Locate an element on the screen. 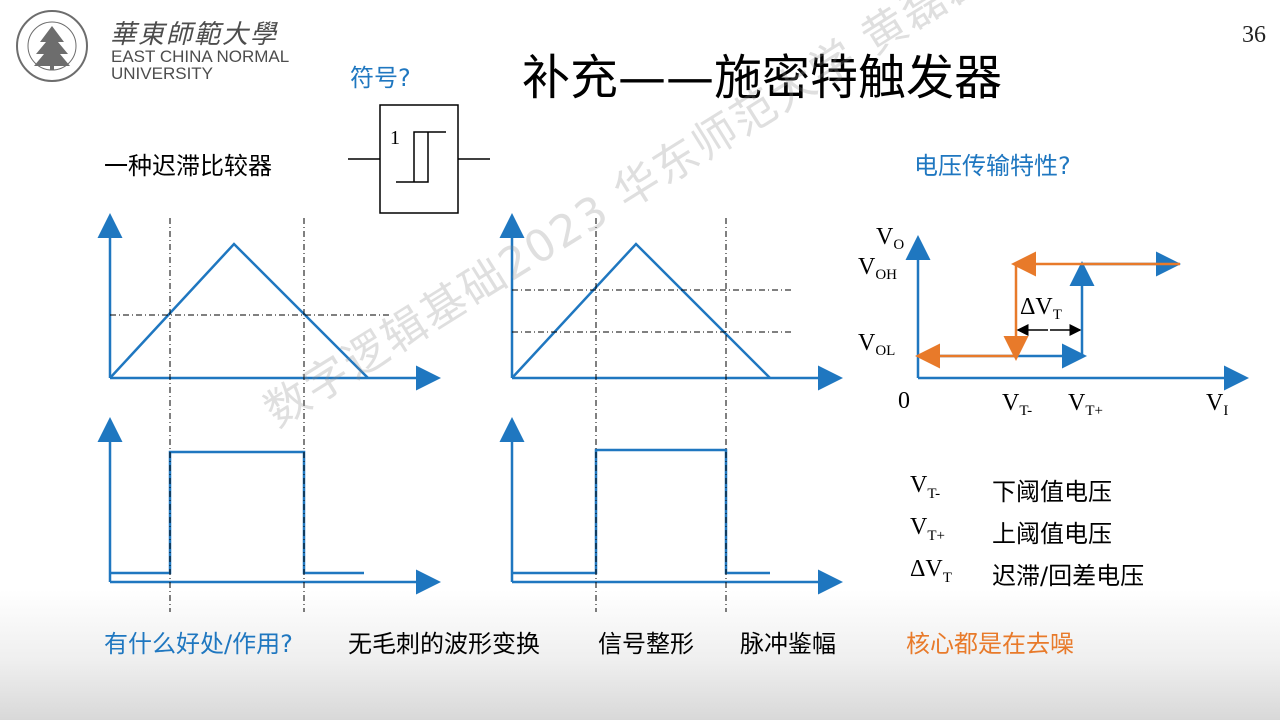 Image resolution: width=1280 pixels, height=720 pixels. threshold-legend: VT- 下阈值电压 VT+ 上阈值电压 ΔVT 迟滞/回差电压 is located at coordinates (1060, 535).